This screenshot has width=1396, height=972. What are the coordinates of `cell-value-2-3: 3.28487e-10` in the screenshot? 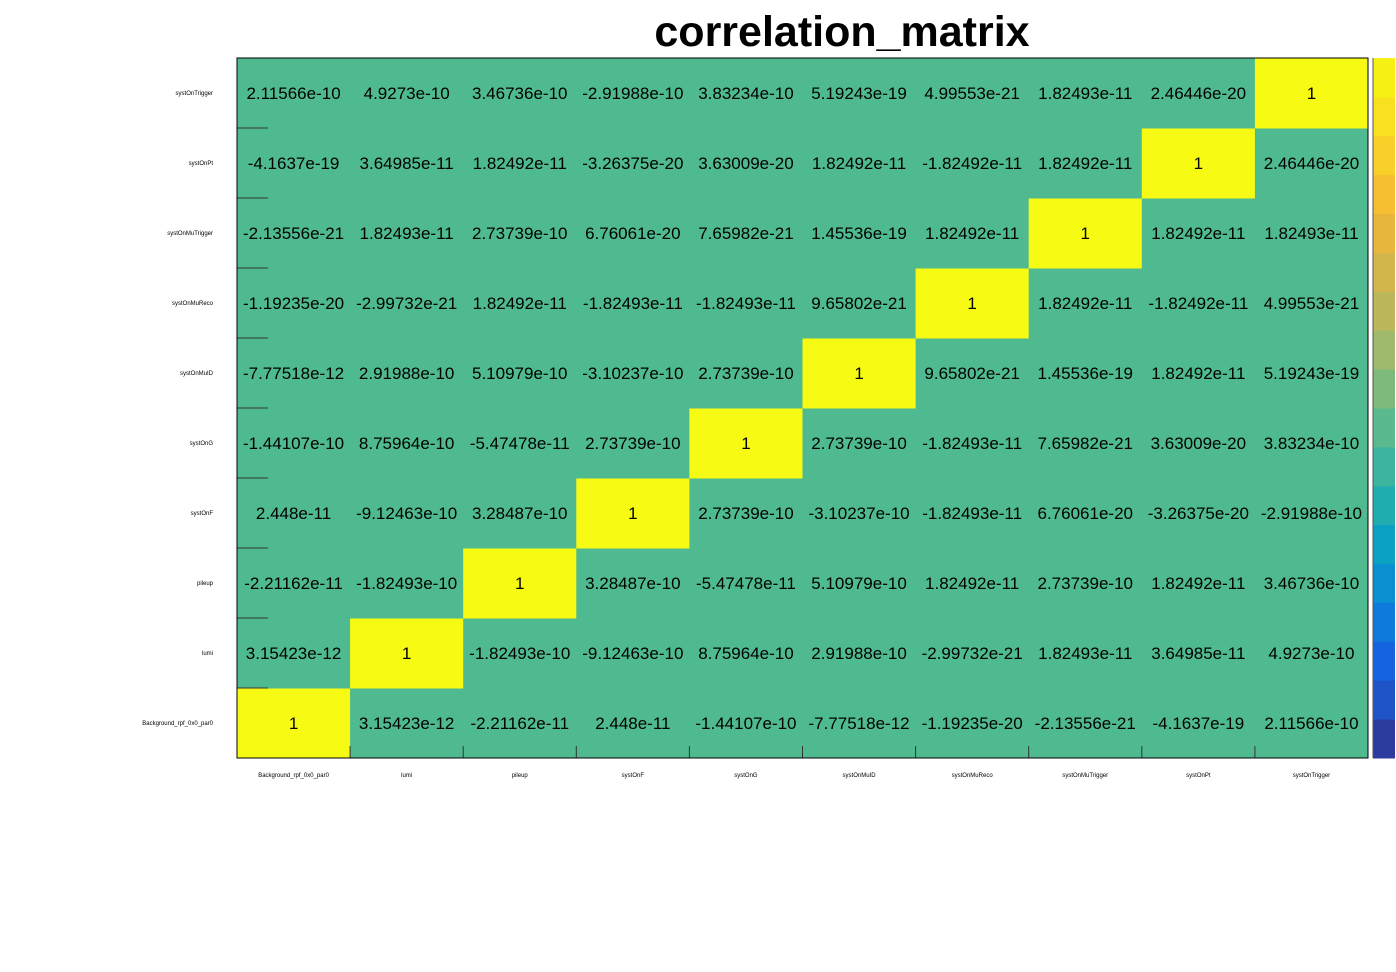 It's located at (632, 583).